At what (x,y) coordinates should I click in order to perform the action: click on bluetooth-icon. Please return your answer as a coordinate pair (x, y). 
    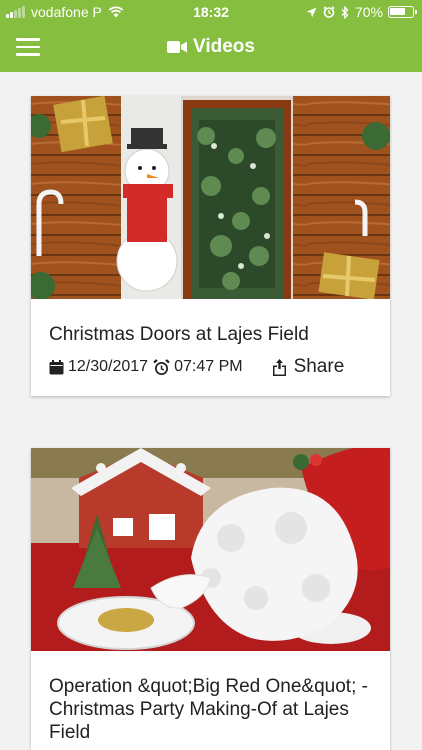
    Looking at the image, I should click on (345, 12).